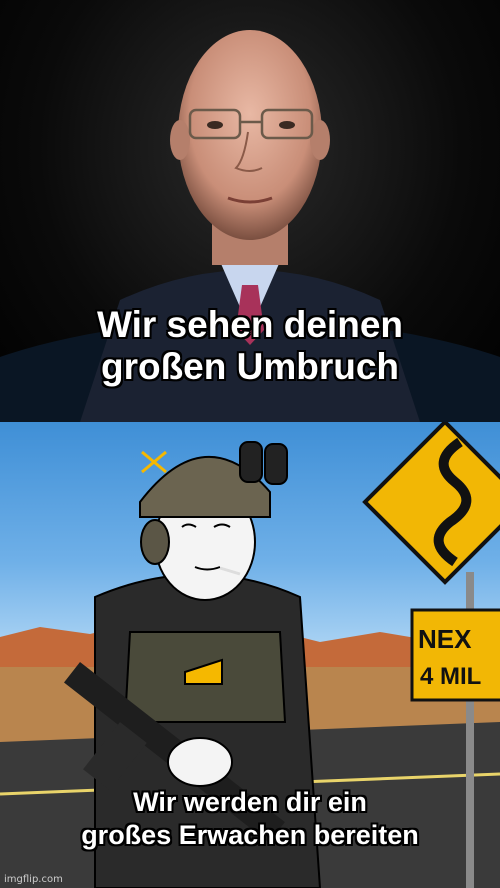 The image size is (500, 888). What do you see at coordinates (250, 835) in the screenshot?
I see `bottom-caption-line2: großes Erwachen bereiten` at bounding box center [250, 835].